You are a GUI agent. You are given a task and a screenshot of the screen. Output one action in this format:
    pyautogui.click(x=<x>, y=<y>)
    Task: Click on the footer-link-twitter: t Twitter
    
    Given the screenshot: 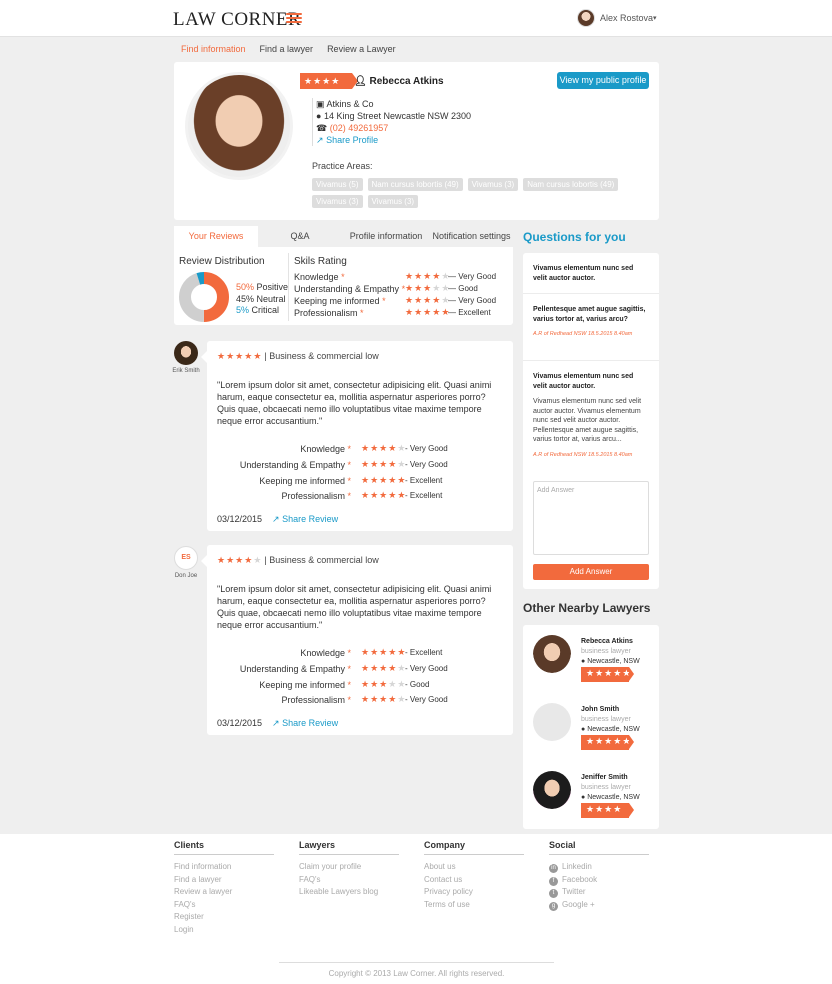 What is the action you would take?
    pyautogui.click(x=599, y=892)
    